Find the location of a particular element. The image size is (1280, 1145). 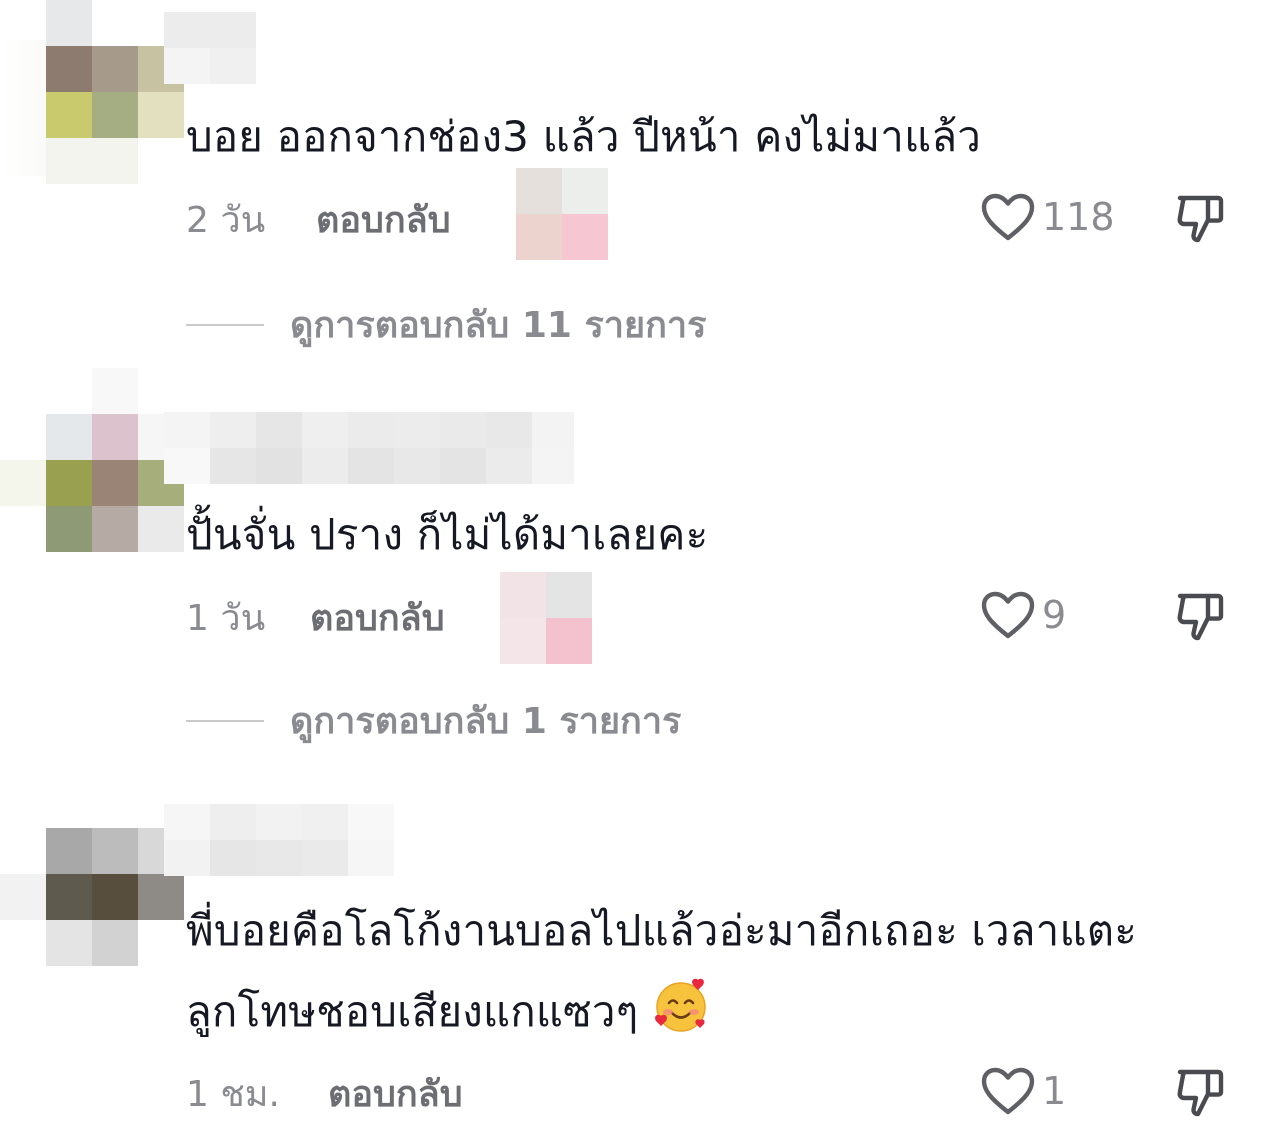

like-count: 1 is located at coordinates (1054, 1091).